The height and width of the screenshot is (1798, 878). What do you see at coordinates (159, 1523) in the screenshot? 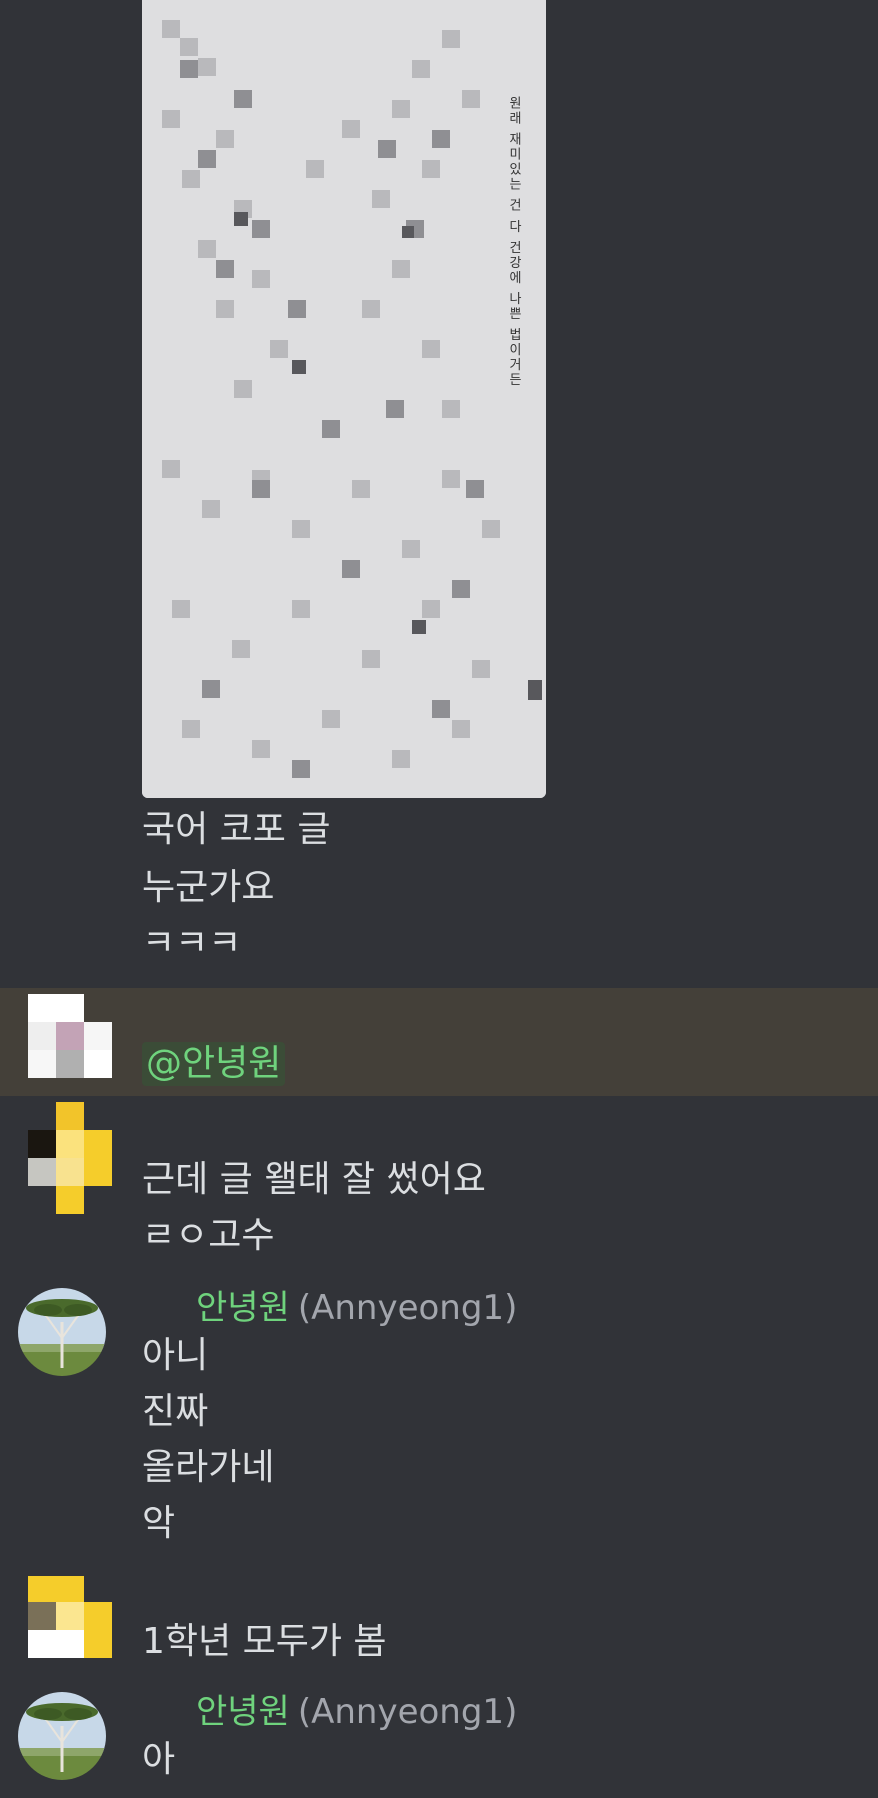
I see `message-line: 악` at bounding box center [159, 1523].